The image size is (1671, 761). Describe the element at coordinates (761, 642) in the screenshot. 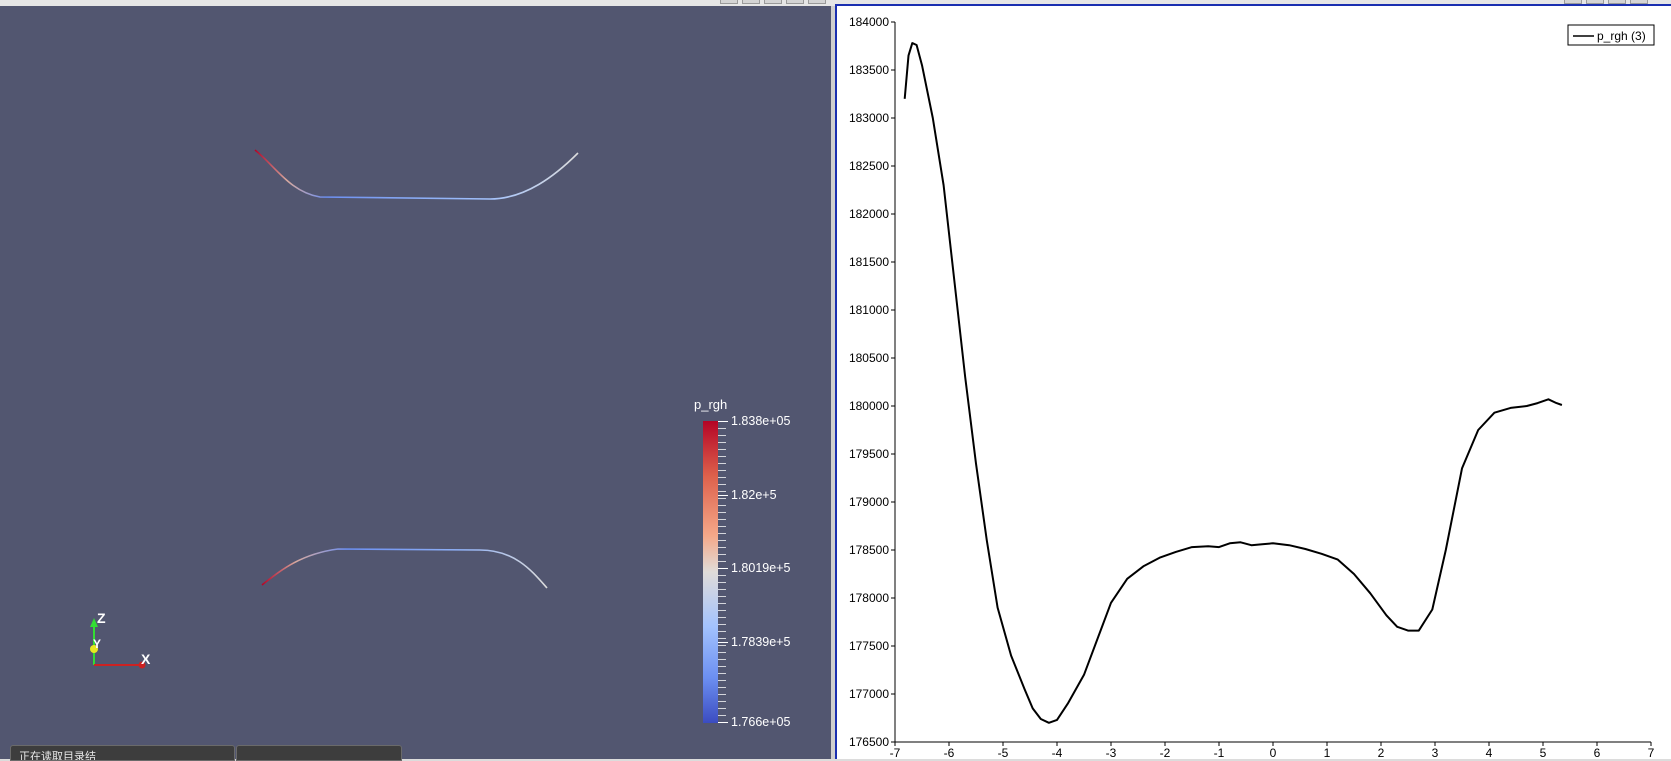

I see `color-legend-label: 1.7839e+5` at that location.